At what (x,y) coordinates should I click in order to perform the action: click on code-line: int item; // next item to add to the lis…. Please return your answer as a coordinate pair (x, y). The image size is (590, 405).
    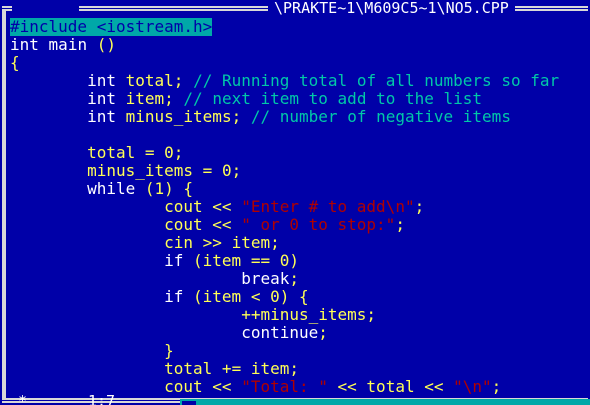
    Looking at the image, I should click on (299, 99).